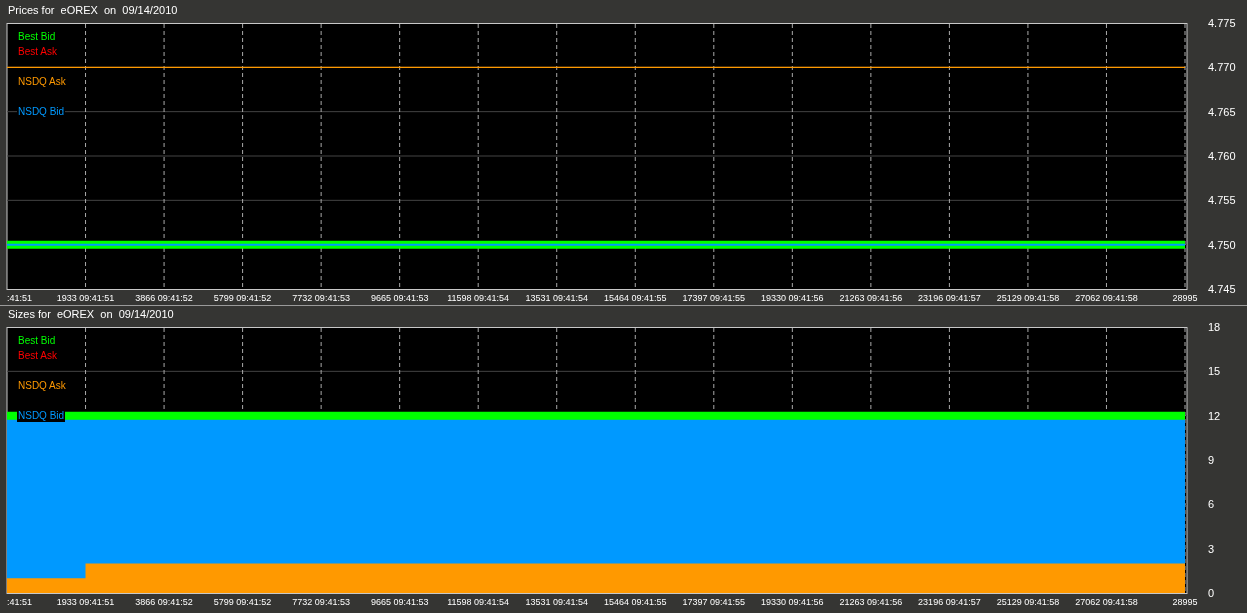 The width and height of the screenshot is (1247, 613). Describe the element at coordinates (91, 314) in the screenshot. I see `chart-title: Sizes for eOREX on 09/14/2010` at that location.